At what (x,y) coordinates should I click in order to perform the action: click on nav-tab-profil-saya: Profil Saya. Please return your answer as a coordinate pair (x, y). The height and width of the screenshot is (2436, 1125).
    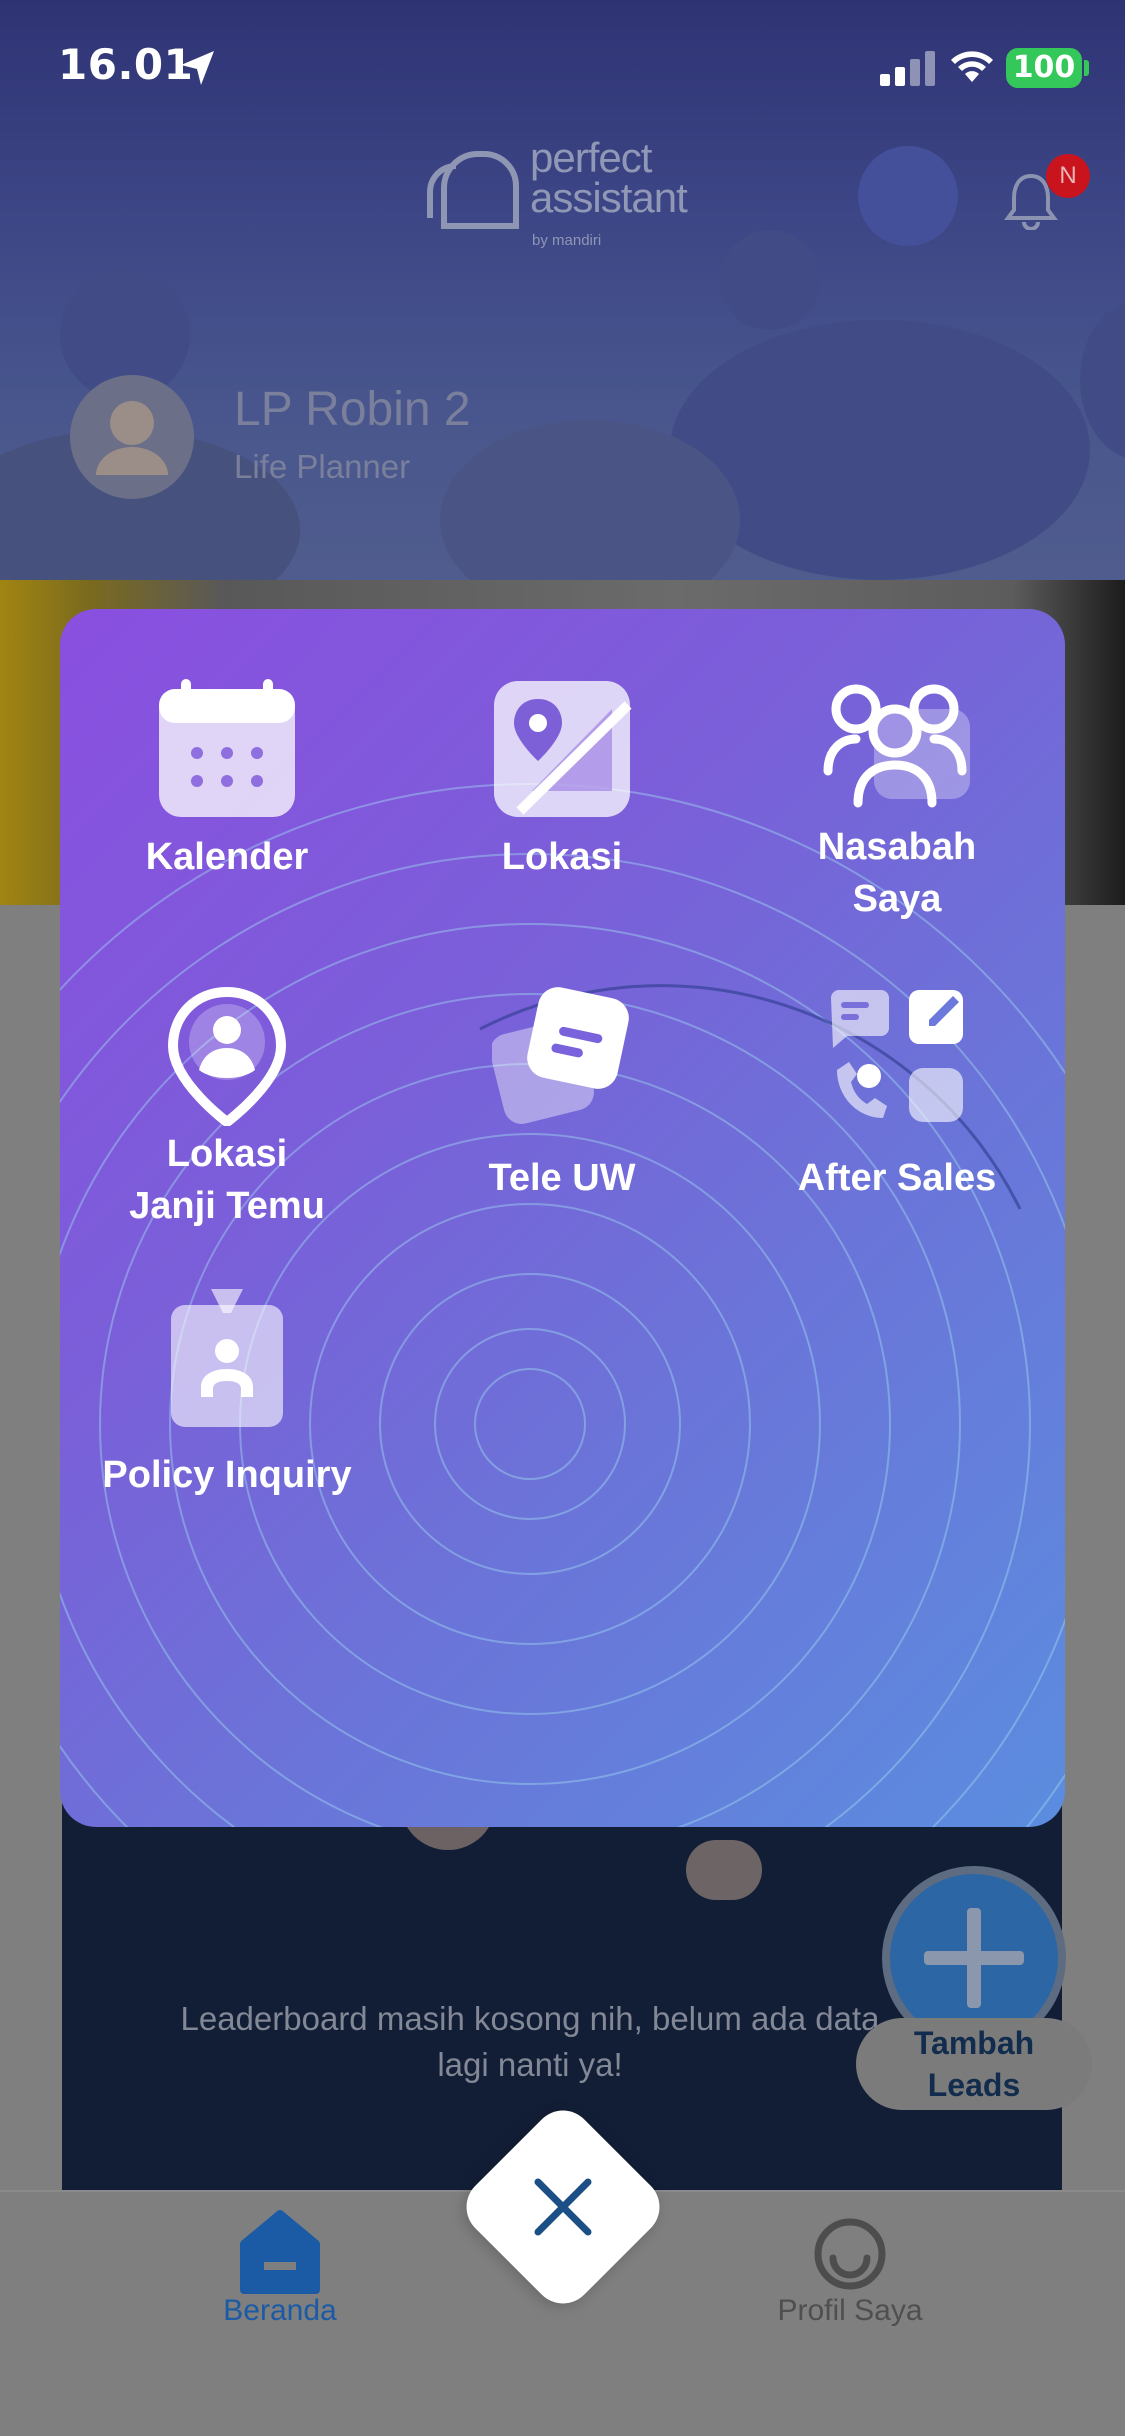
    Looking at the image, I should click on (850, 2271).